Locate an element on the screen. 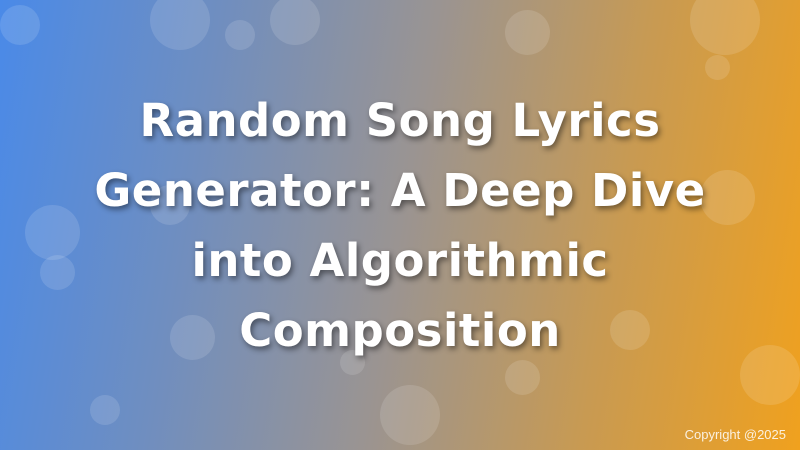 This screenshot has width=800, height=450. copyright-text: Copyright @2025 is located at coordinates (735, 434).